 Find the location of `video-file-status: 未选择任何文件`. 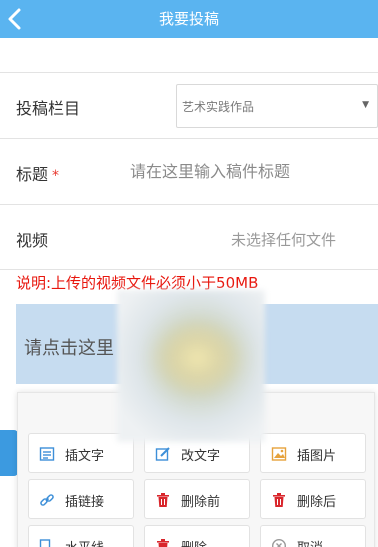

video-file-status: 未选择任何文件 is located at coordinates (283, 239).